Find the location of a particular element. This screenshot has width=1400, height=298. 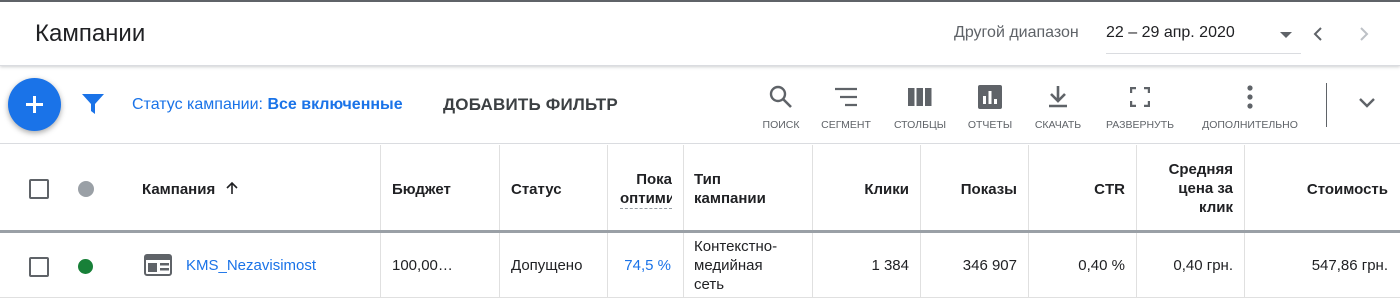

chevron-right-icon is located at coordinates (1364, 34).